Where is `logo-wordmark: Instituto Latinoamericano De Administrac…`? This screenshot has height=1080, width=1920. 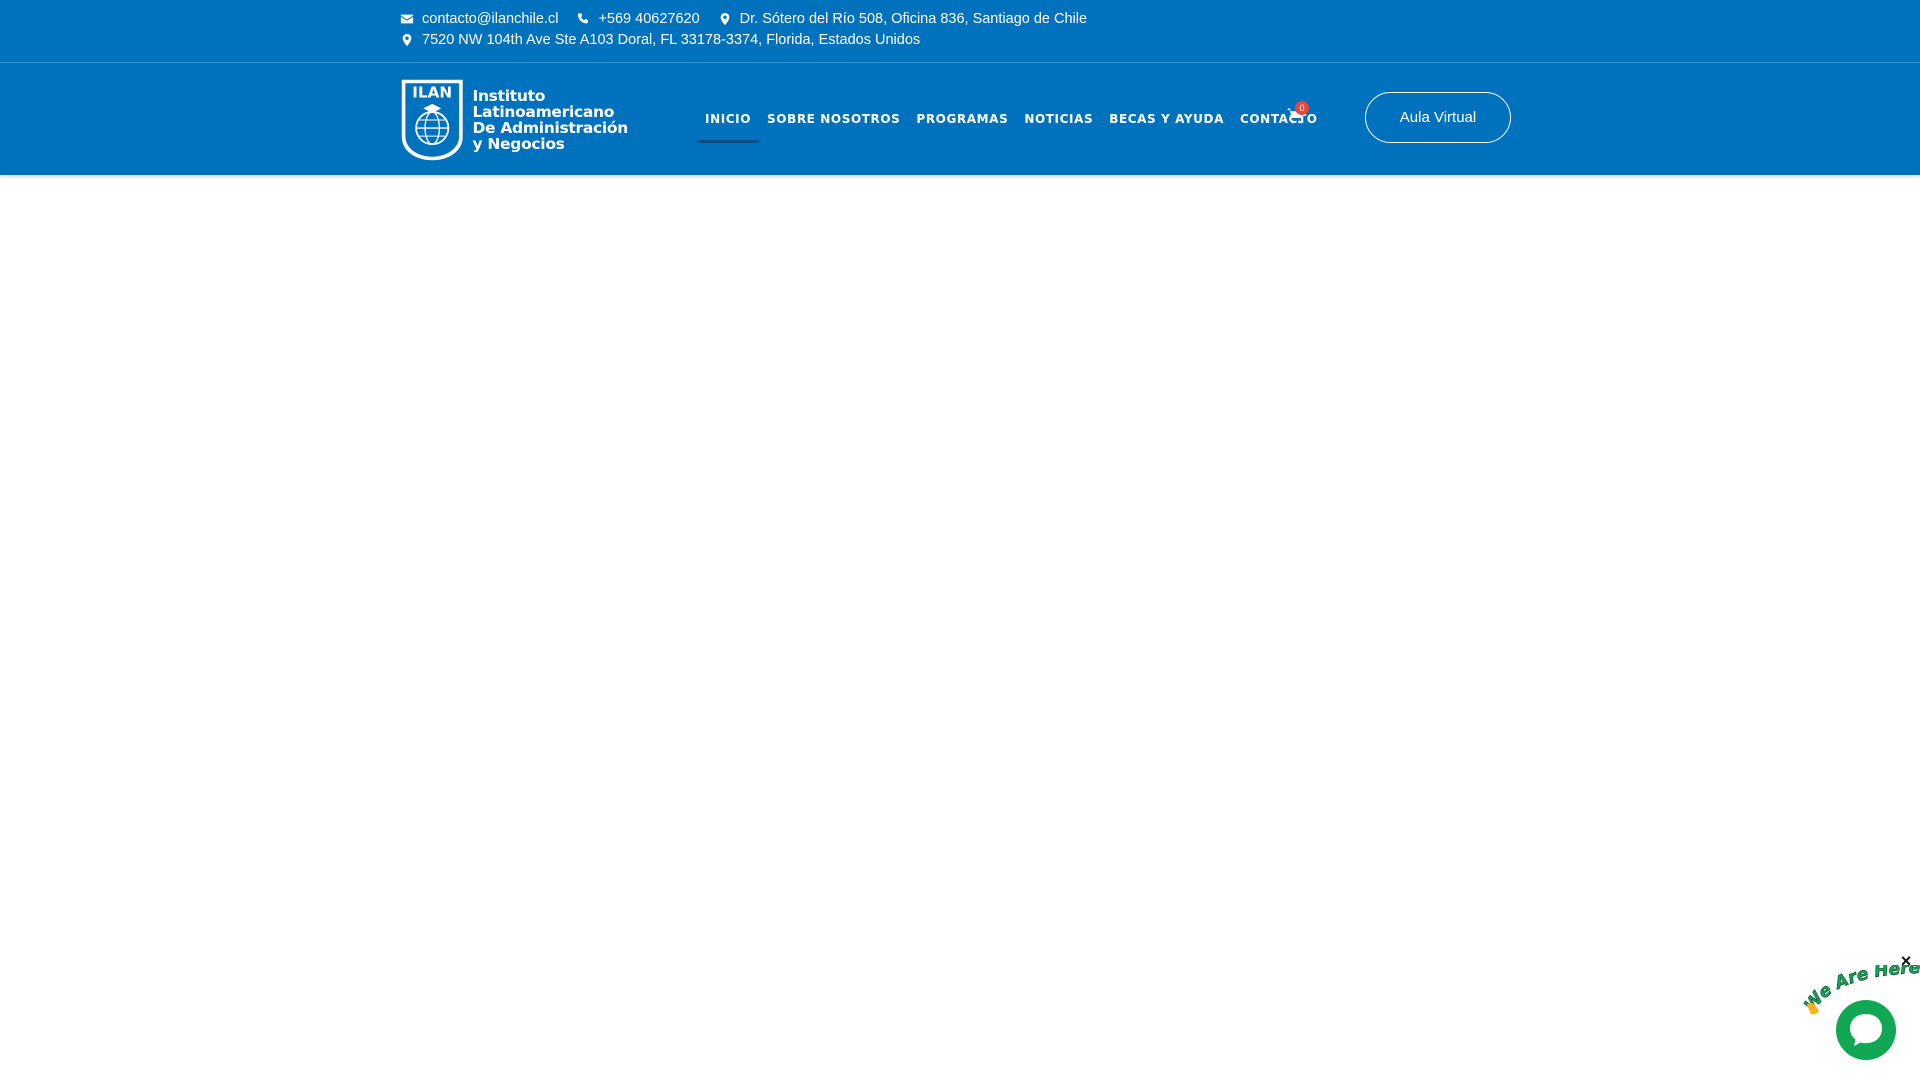
logo-wordmark: Instituto Latinoamericano De Administrac… is located at coordinates (550, 120).